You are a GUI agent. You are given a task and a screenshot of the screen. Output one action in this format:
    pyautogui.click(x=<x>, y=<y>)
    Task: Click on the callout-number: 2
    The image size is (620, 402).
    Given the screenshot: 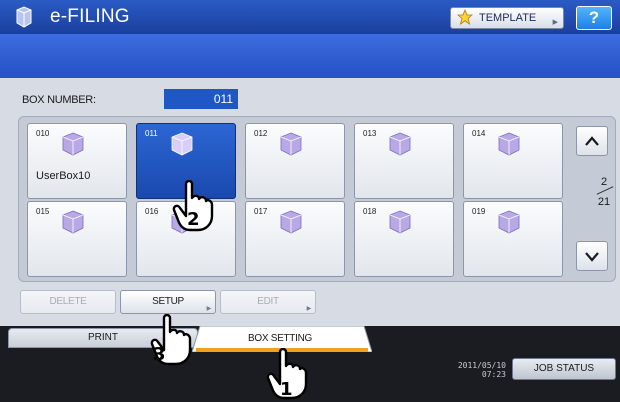 What is the action you would take?
    pyautogui.click(x=193, y=219)
    